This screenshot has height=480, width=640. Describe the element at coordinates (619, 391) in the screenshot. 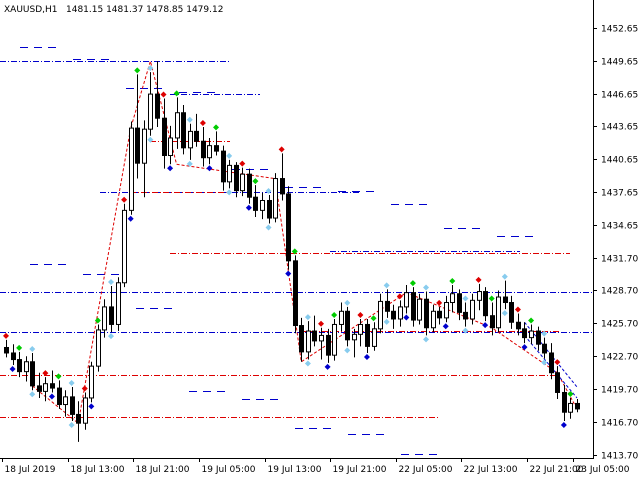

I see `price-tick-label: 1419.70` at that location.